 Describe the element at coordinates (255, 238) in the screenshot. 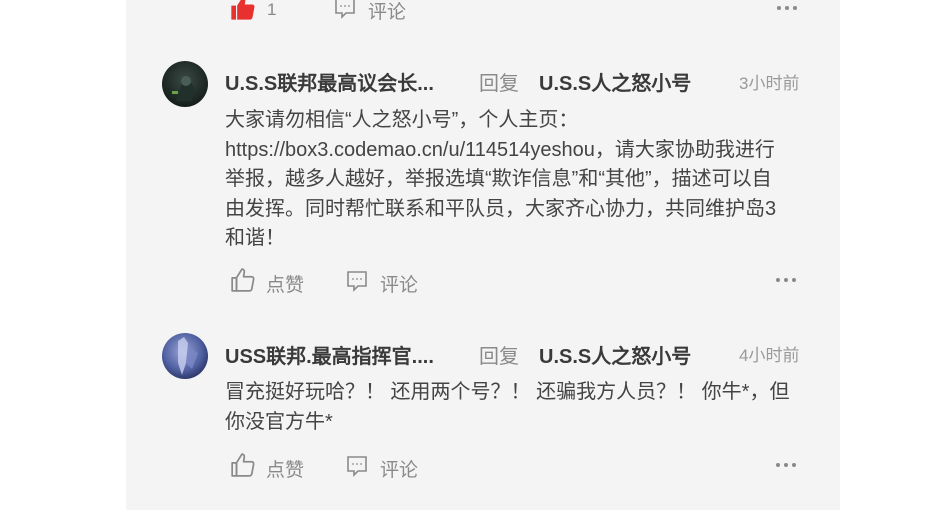

I see `comment-line: 和谐！` at that location.